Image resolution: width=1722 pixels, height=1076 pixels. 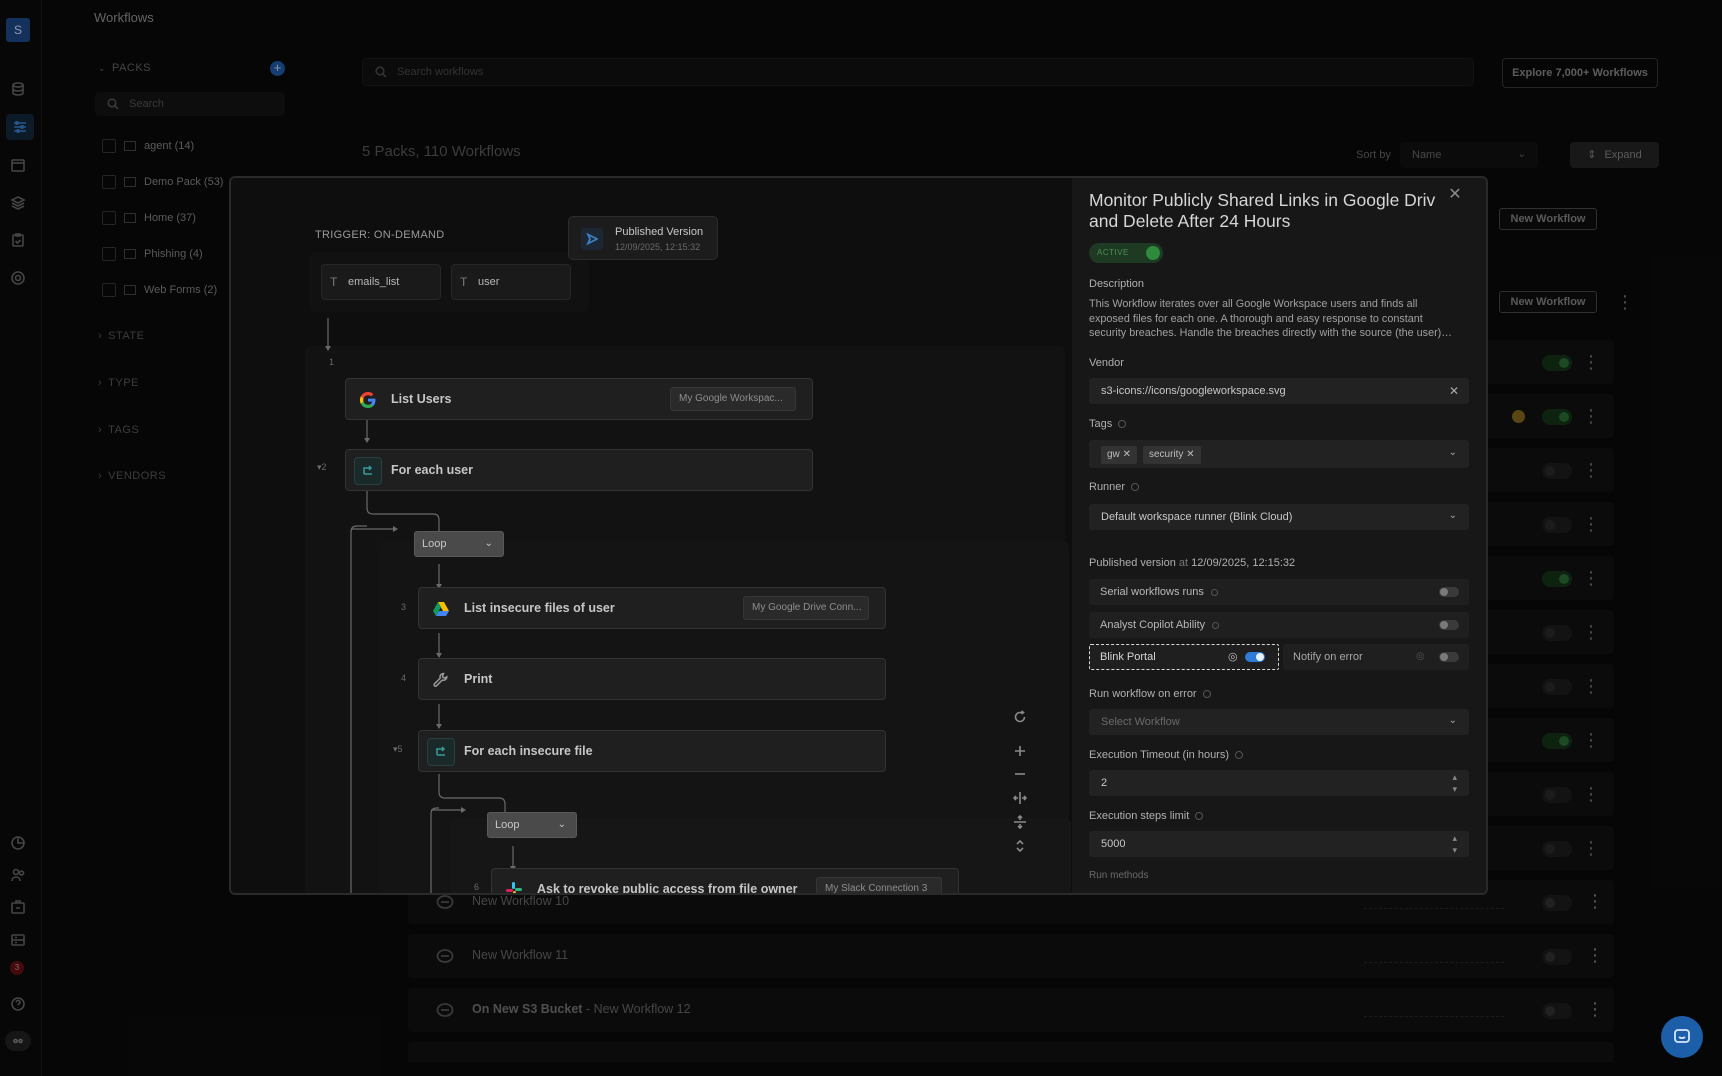 What do you see at coordinates (652, 679) in the screenshot?
I see `step-print: Print` at bounding box center [652, 679].